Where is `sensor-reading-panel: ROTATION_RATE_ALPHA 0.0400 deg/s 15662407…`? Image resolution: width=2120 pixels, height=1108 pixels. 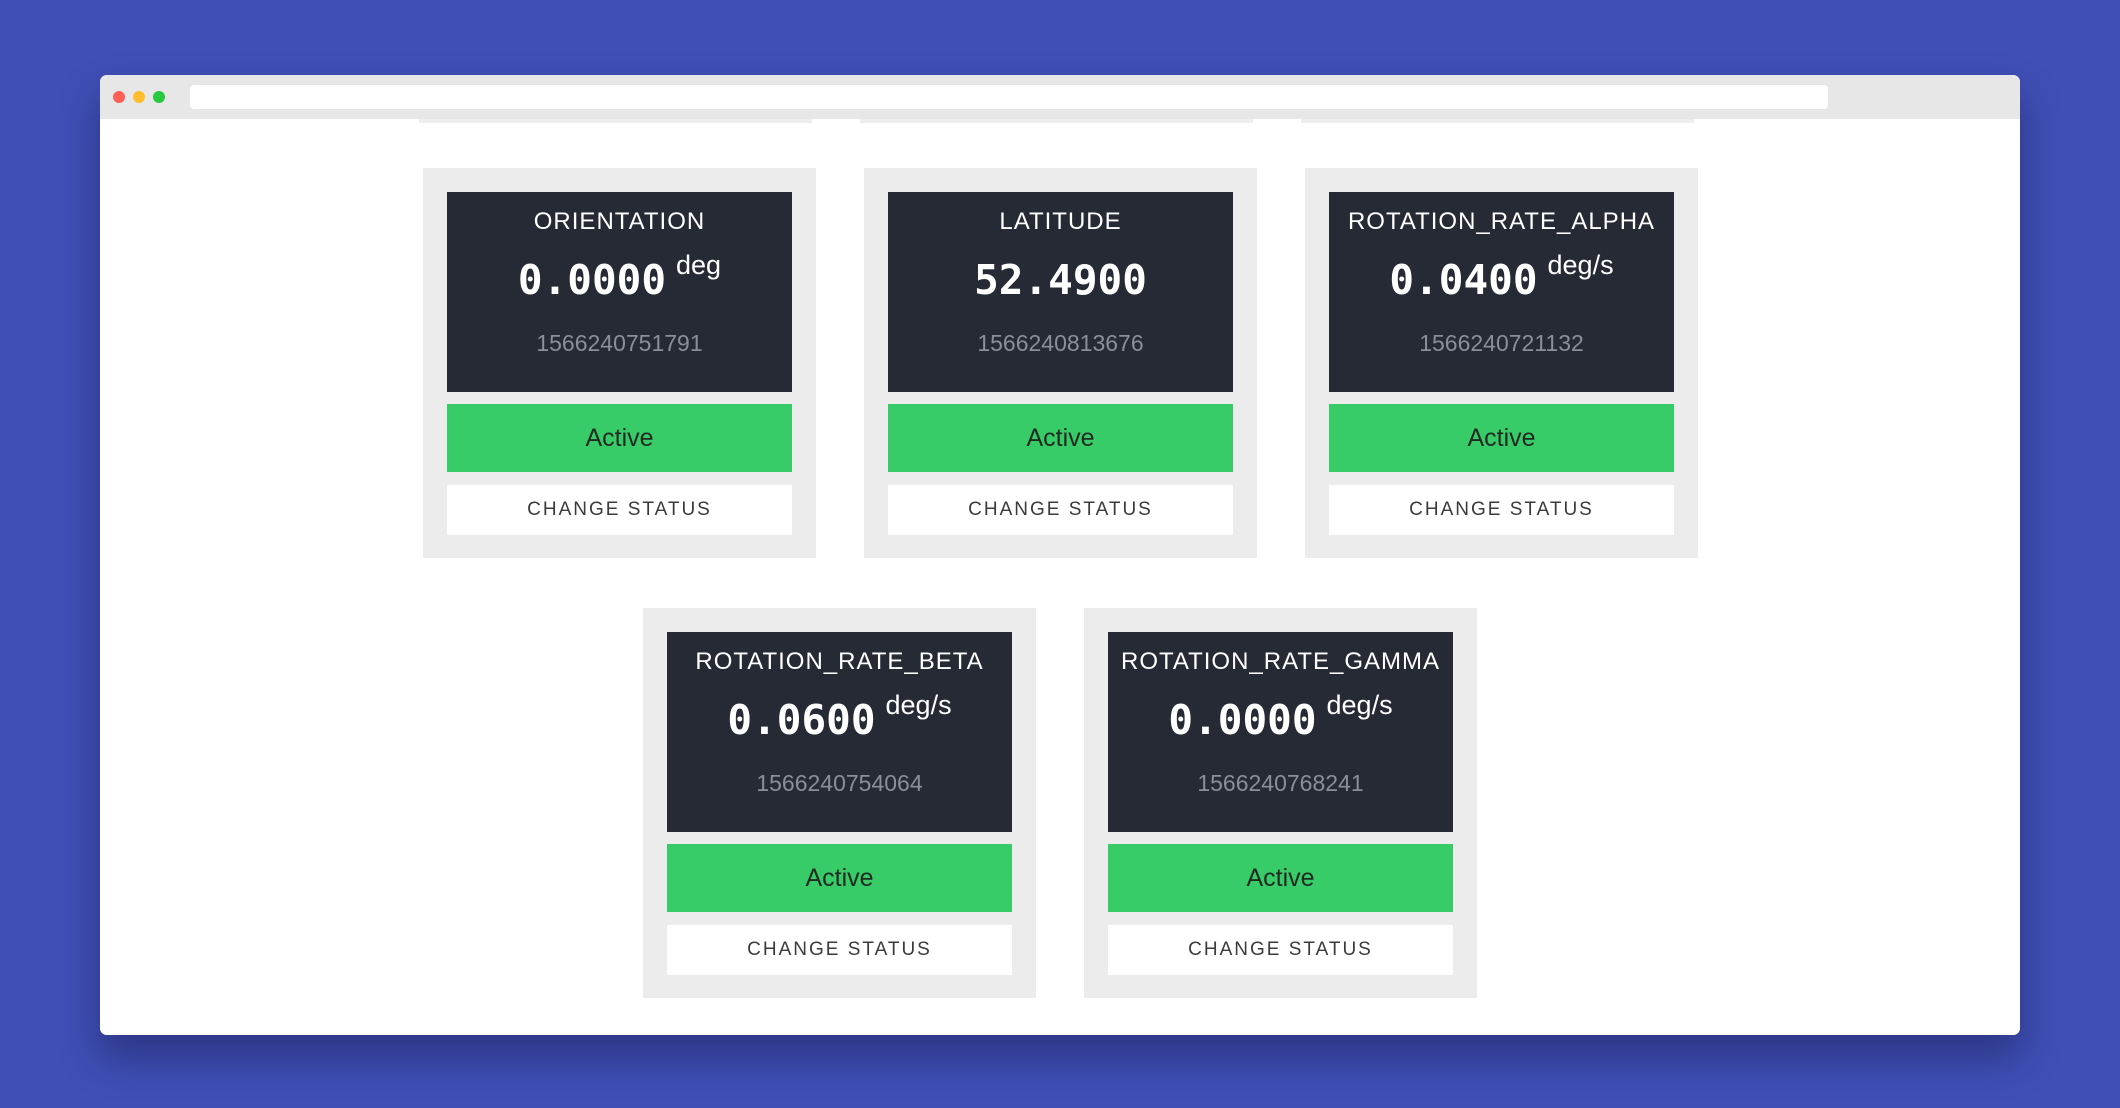 sensor-reading-panel: ROTATION_RATE_ALPHA 0.0400 deg/s 15662407… is located at coordinates (1501, 292).